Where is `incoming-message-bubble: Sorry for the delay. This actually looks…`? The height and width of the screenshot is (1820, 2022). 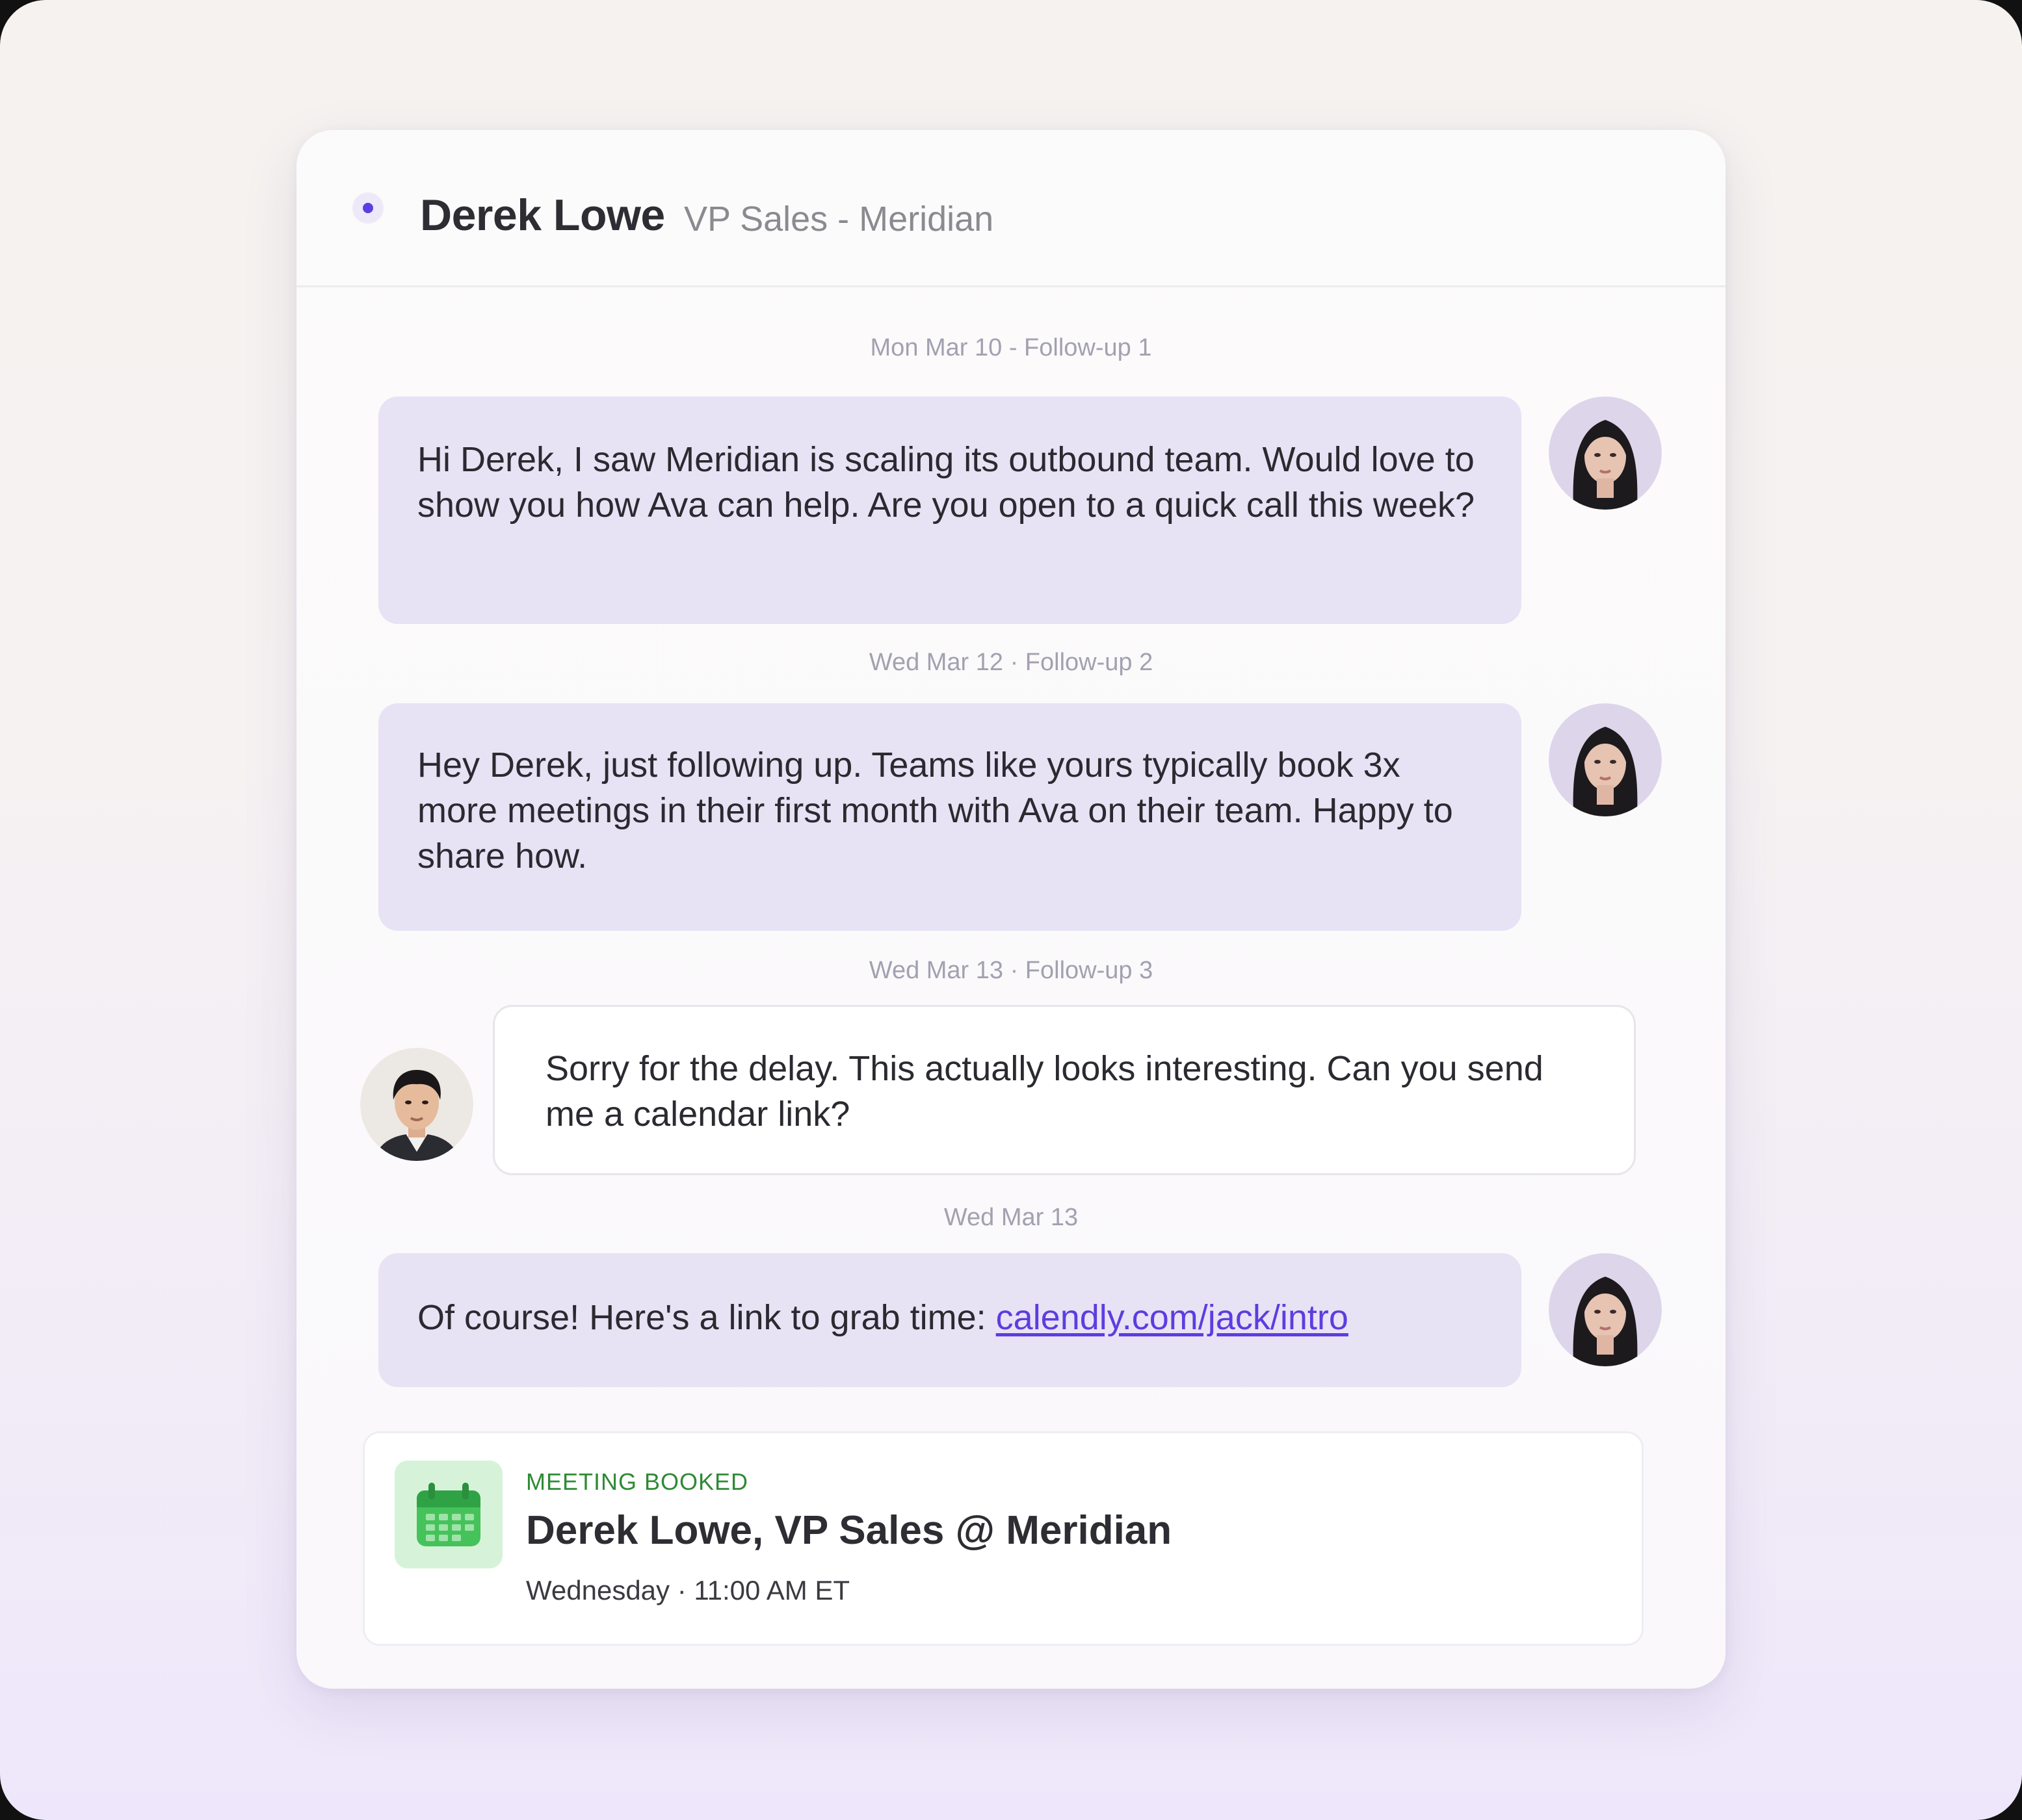
incoming-message-bubble: Sorry for the delay. This actually looks… is located at coordinates (1064, 1090).